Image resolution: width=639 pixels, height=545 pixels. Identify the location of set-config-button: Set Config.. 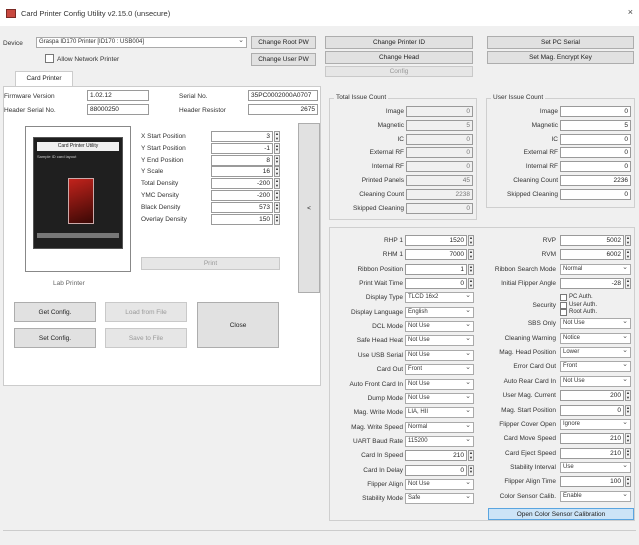
(55, 338).